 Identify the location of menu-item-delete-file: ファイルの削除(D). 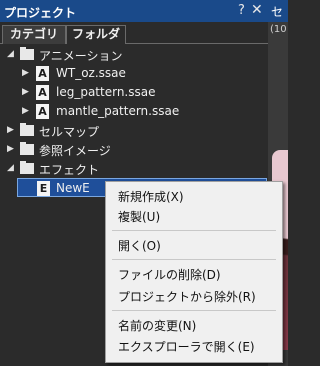
(169, 274).